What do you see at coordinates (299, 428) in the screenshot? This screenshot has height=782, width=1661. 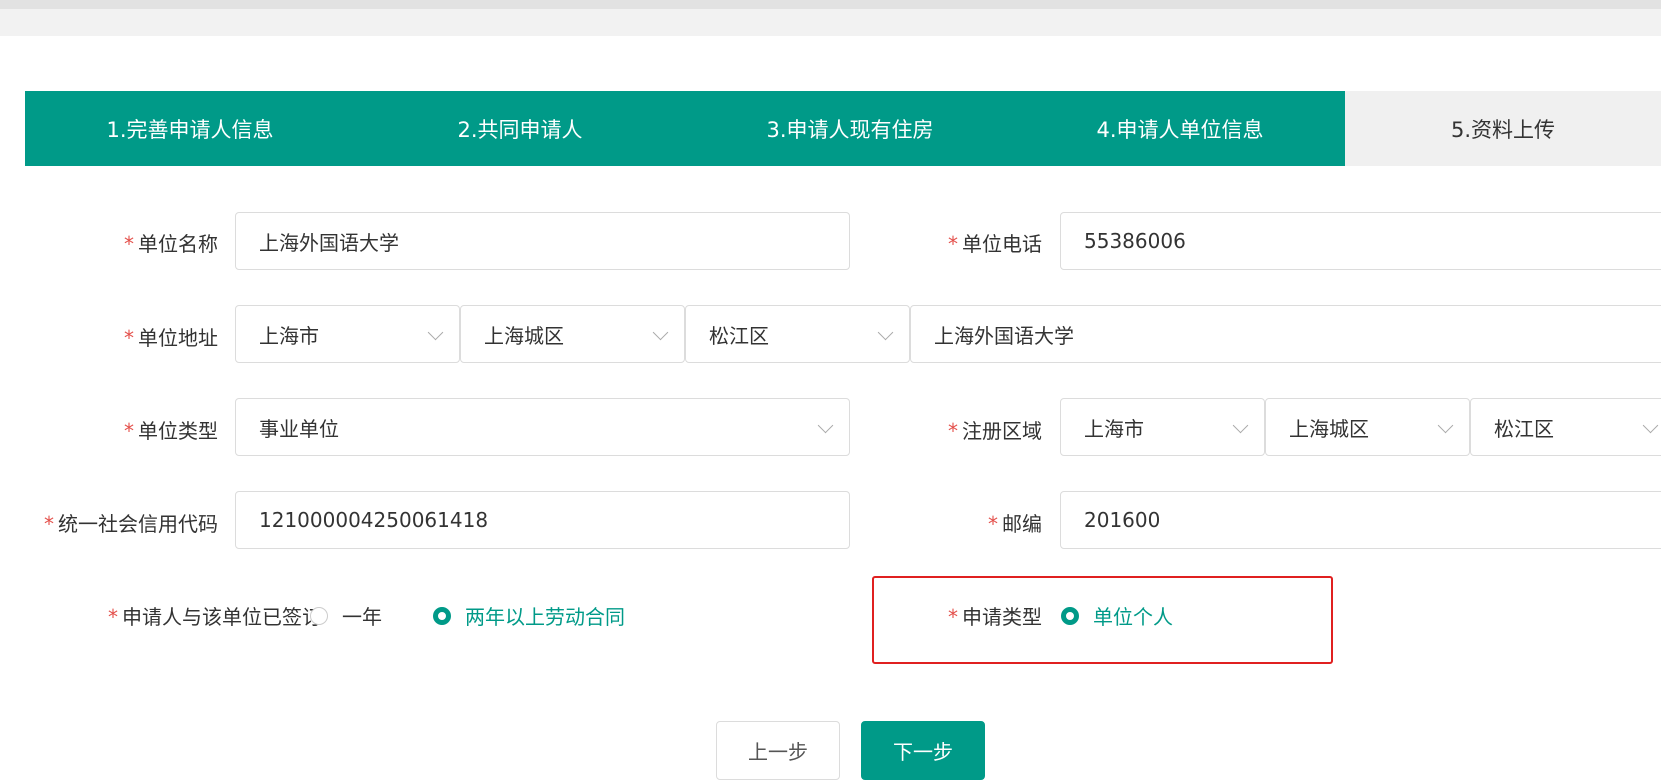 I see `company-type-value: 事业单位` at bounding box center [299, 428].